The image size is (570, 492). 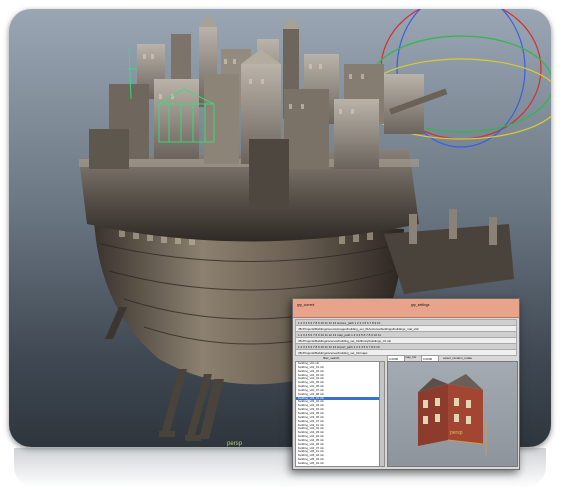 What do you see at coordinates (456, 433) in the screenshot?
I see `preview-camera-label: persp` at bounding box center [456, 433].